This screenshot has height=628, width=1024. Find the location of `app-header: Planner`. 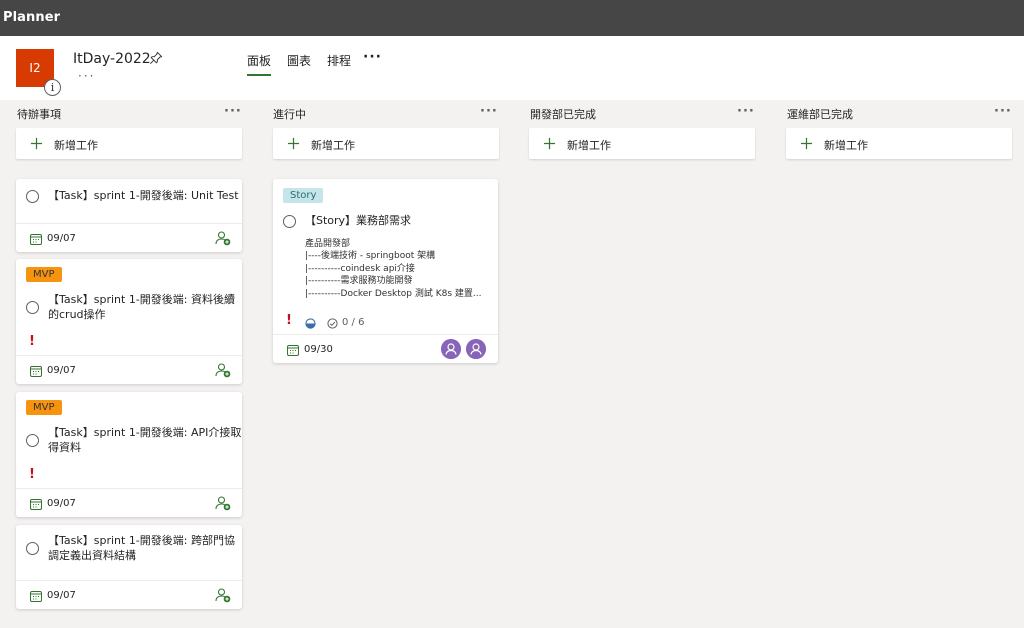

app-header: Planner is located at coordinates (512, 18).